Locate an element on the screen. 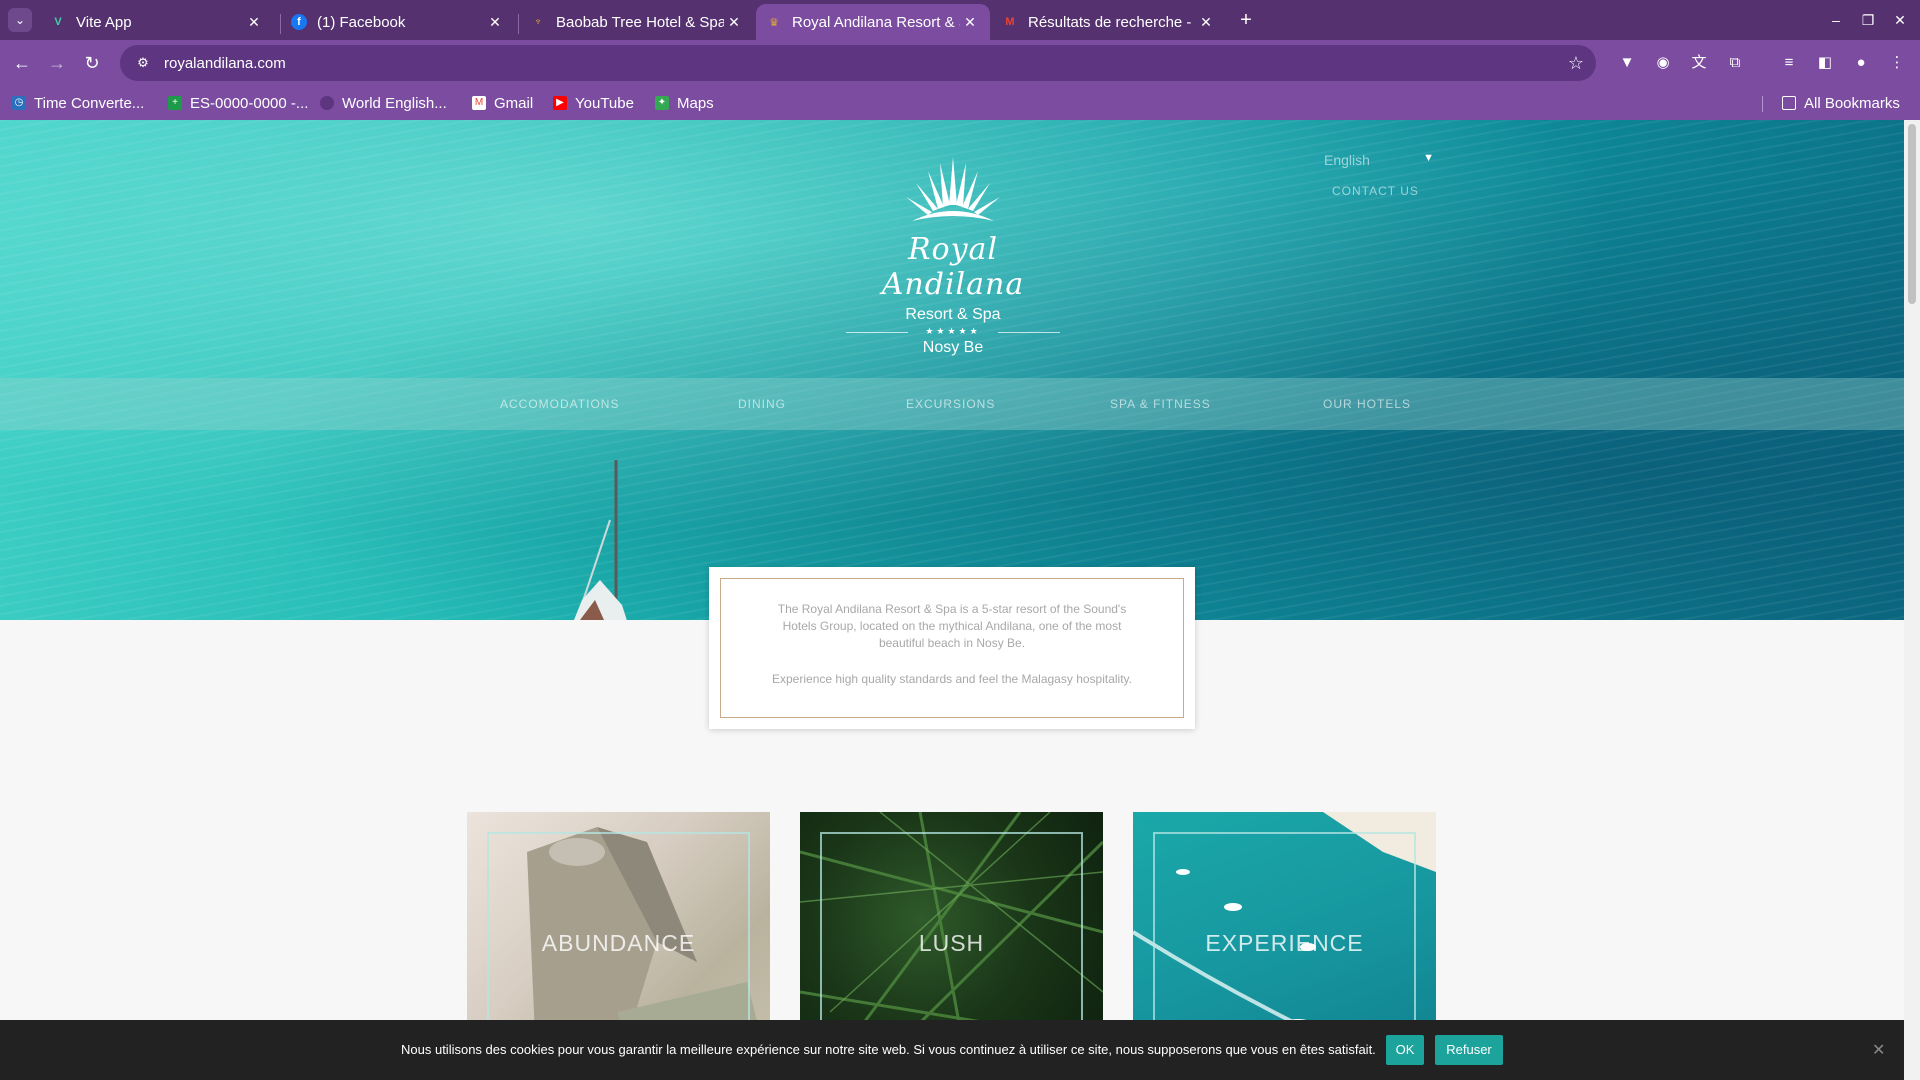  bookmark-star-icon: ☆ is located at coordinates (1576, 63).